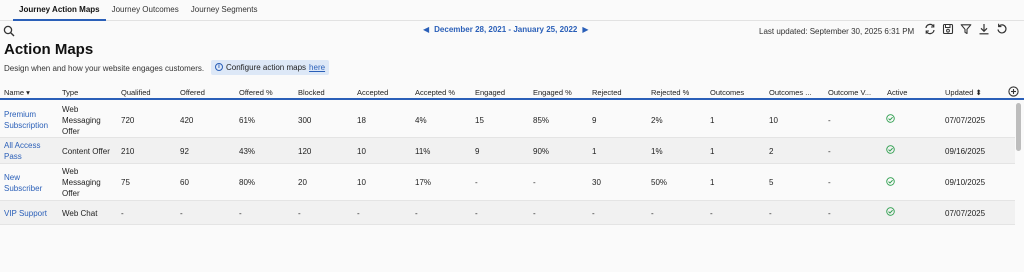  What do you see at coordinates (505, 29) in the screenshot?
I see `date-range: December 28, 2021 - January 25, 2022` at bounding box center [505, 29].